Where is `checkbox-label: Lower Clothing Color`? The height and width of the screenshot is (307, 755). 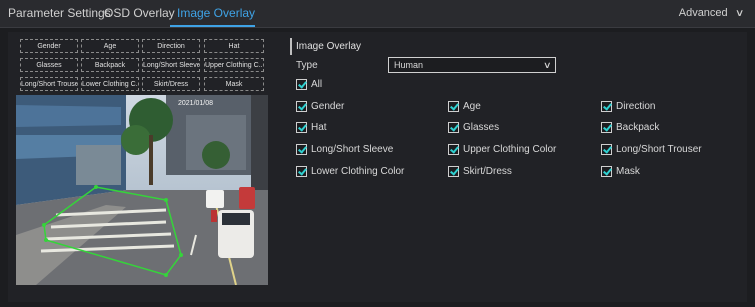 checkbox-label: Lower Clothing Color is located at coordinates (358, 171).